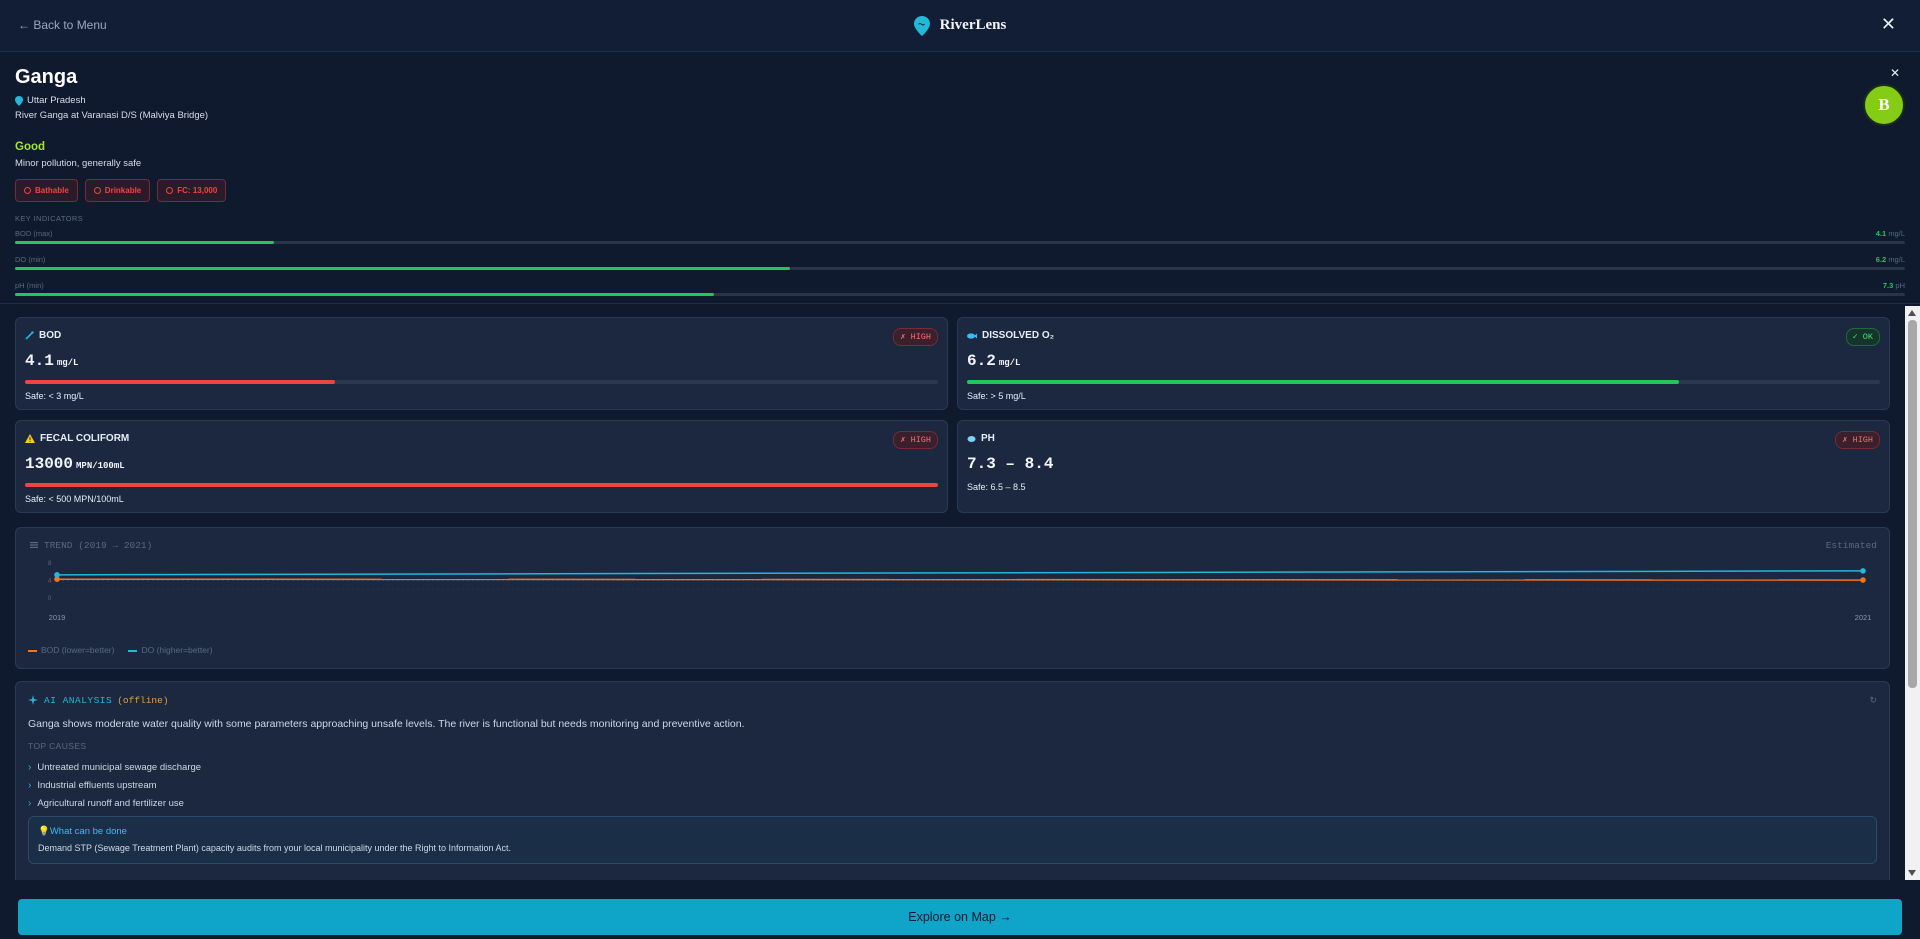 The height and width of the screenshot is (939, 1920). What do you see at coordinates (1912, 504) in the screenshot?
I see `scrollbar-thumb` at bounding box center [1912, 504].